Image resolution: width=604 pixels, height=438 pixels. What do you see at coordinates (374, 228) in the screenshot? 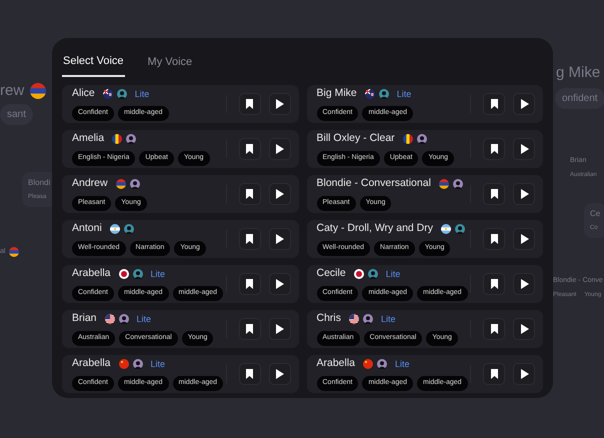
I see `voice-name: Caty - Droll, Wry and Dry` at bounding box center [374, 228].